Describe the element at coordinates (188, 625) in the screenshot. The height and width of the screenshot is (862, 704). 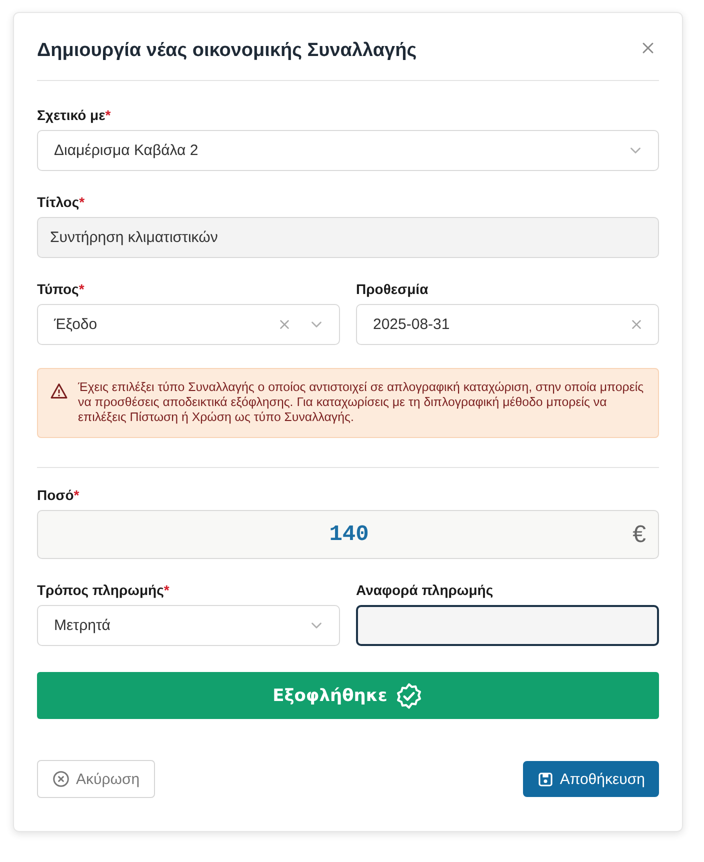
I see `select-field: Μετρητά` at that location.